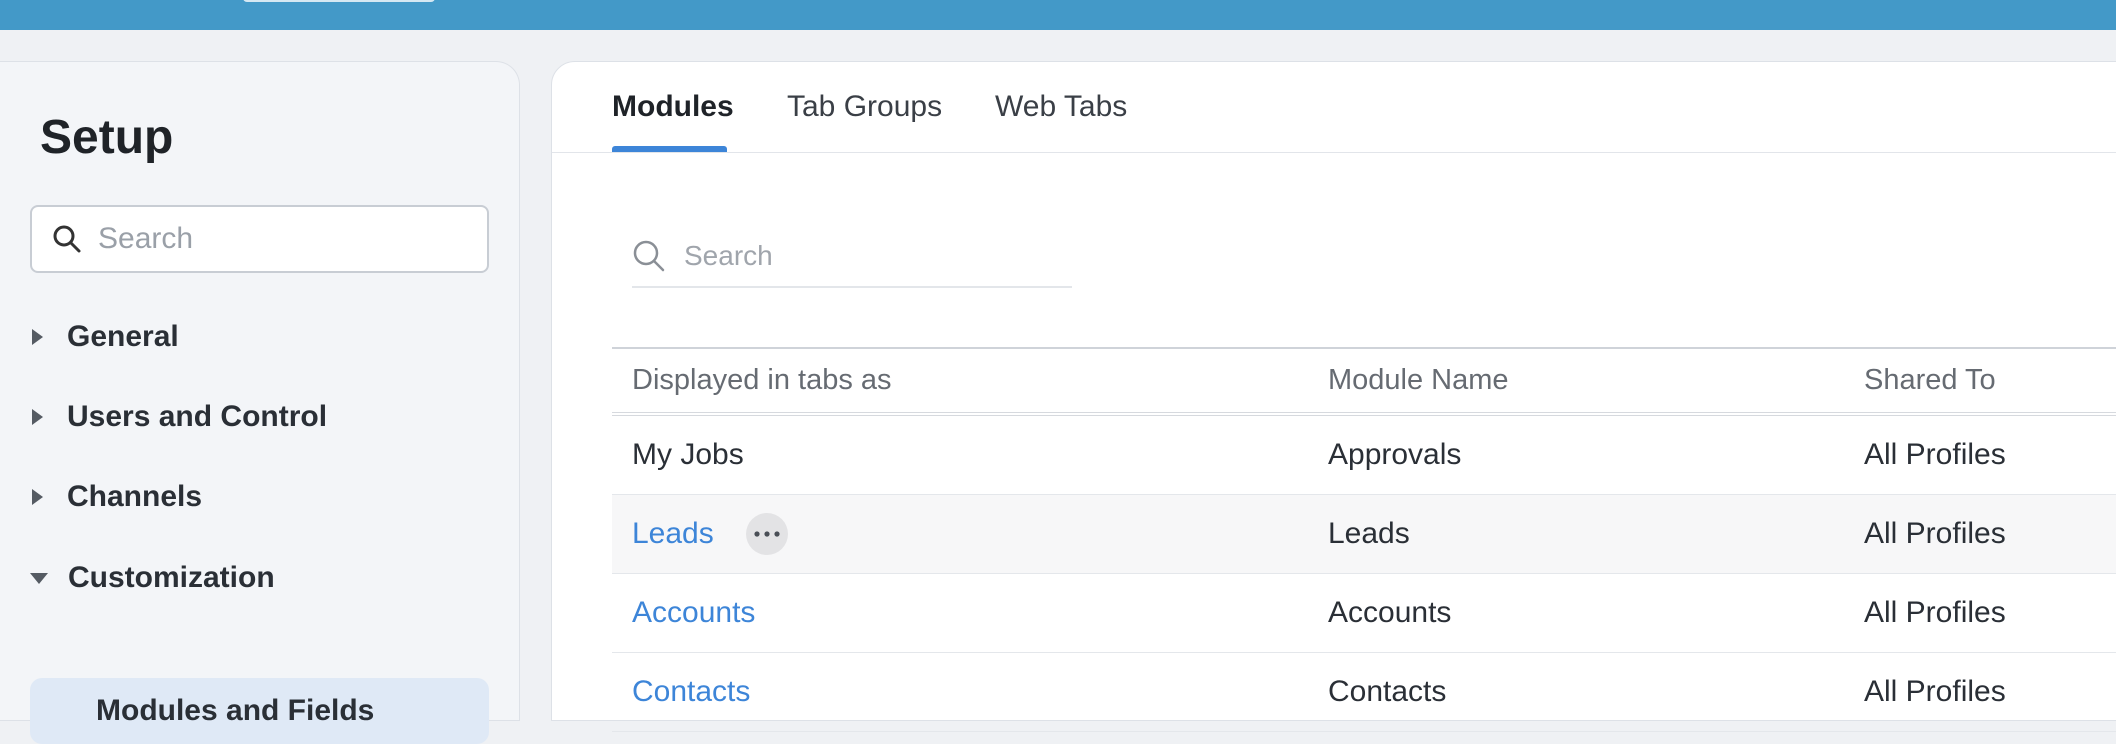 Image resolution: width=2116 pixels, height=744 pixels. What do you see at coordinates (673, 534) in the screenshot?
I see `tab-name-link: Leads` at bounding box center [673, 534].